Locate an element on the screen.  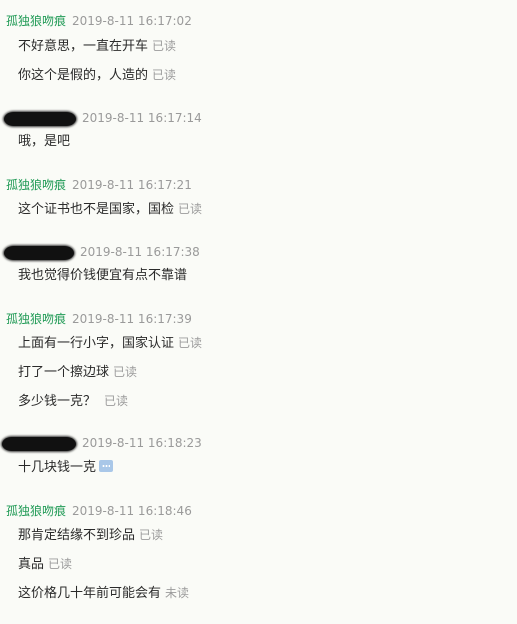
message-text: 那肯定结缘不到珍品 已读 is located at coordinates (90, 535).